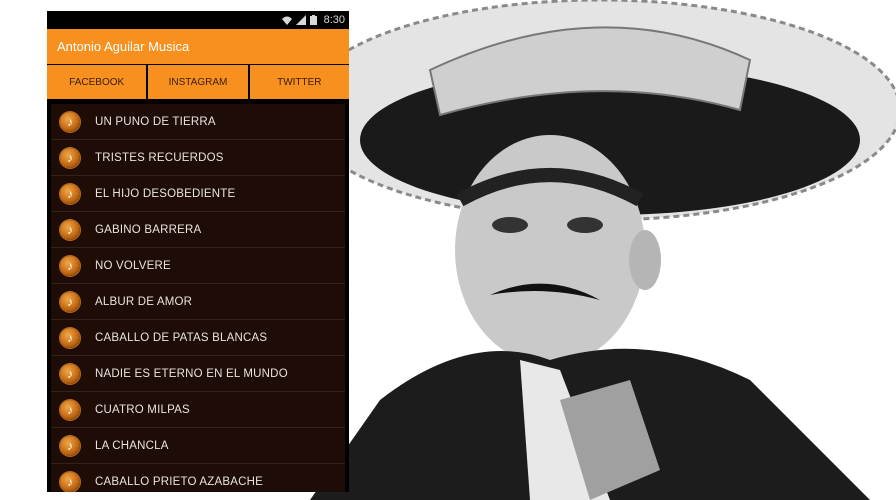 The height and width of the screenshot is (500, 896). Describe the element at coordinates (144, 301) in the screenshot. I see `song-title: ALBUR DE AMOR` at that location.